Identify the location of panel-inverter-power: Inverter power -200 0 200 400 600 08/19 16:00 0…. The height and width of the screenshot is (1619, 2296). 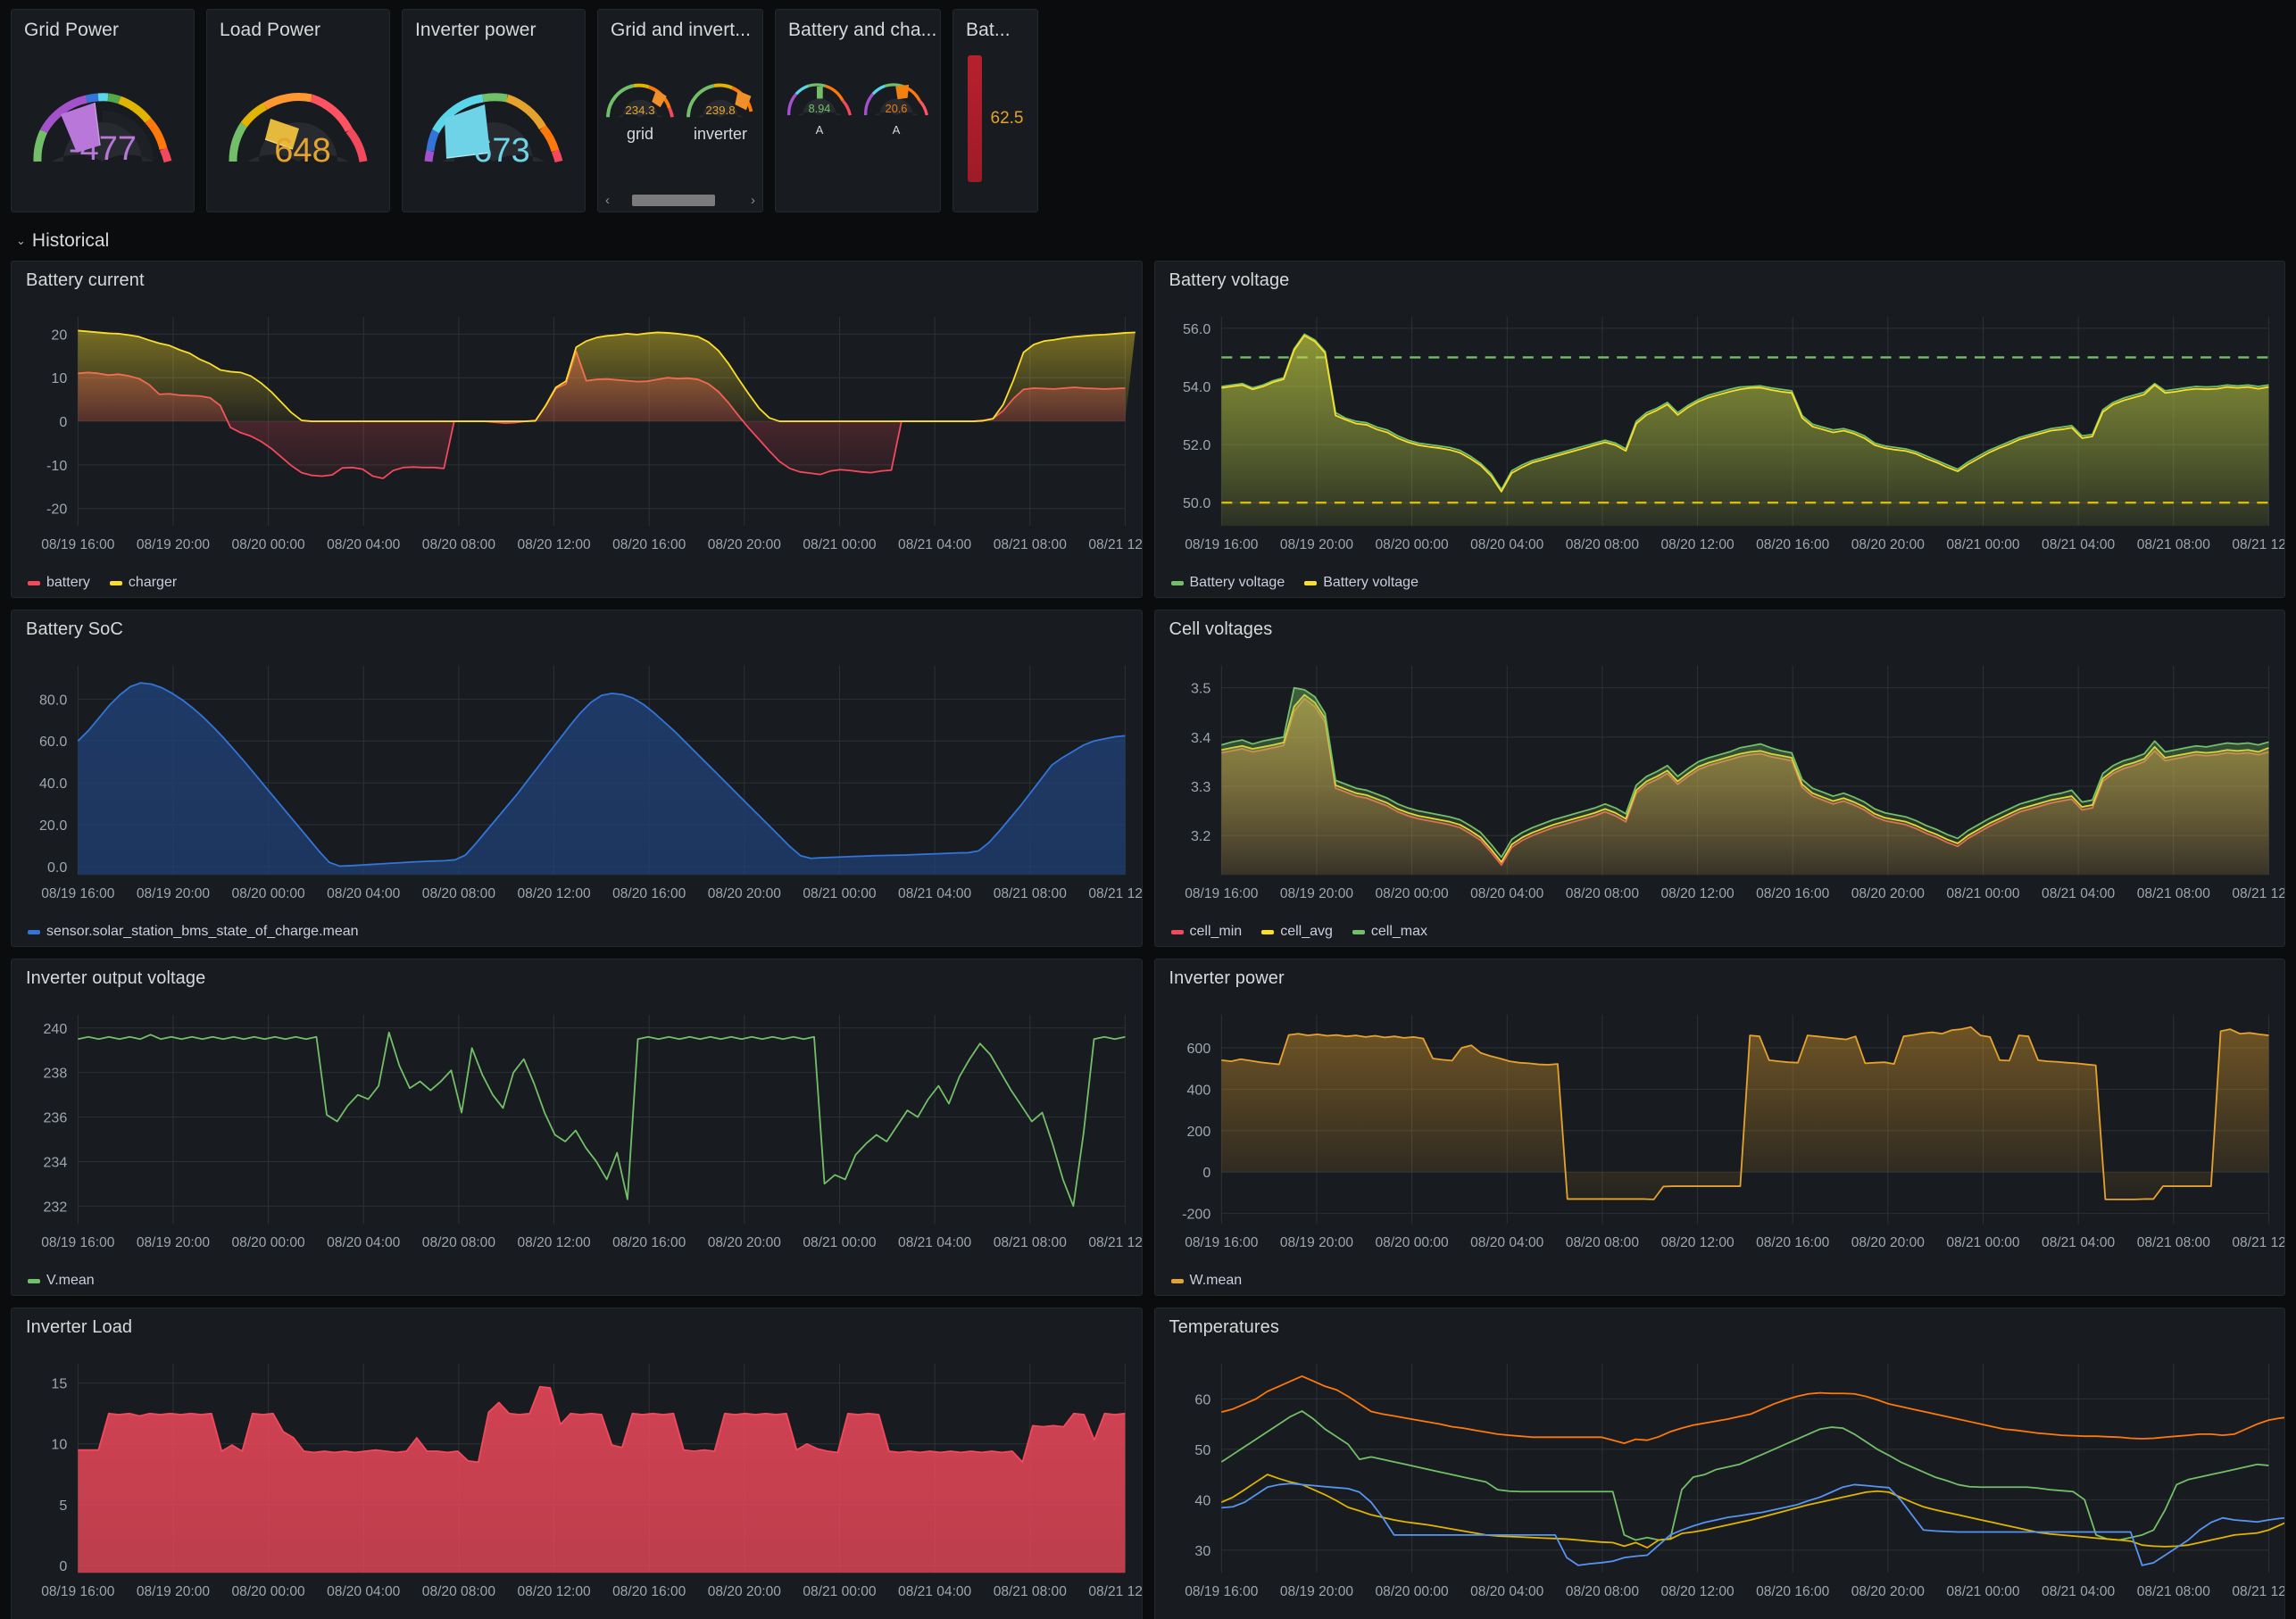
(1719, 1127).